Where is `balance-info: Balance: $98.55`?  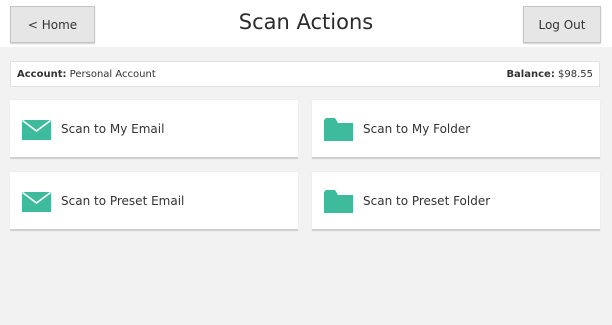
balance-info: Balance: $98.55 is located at coordinates (549, 74).